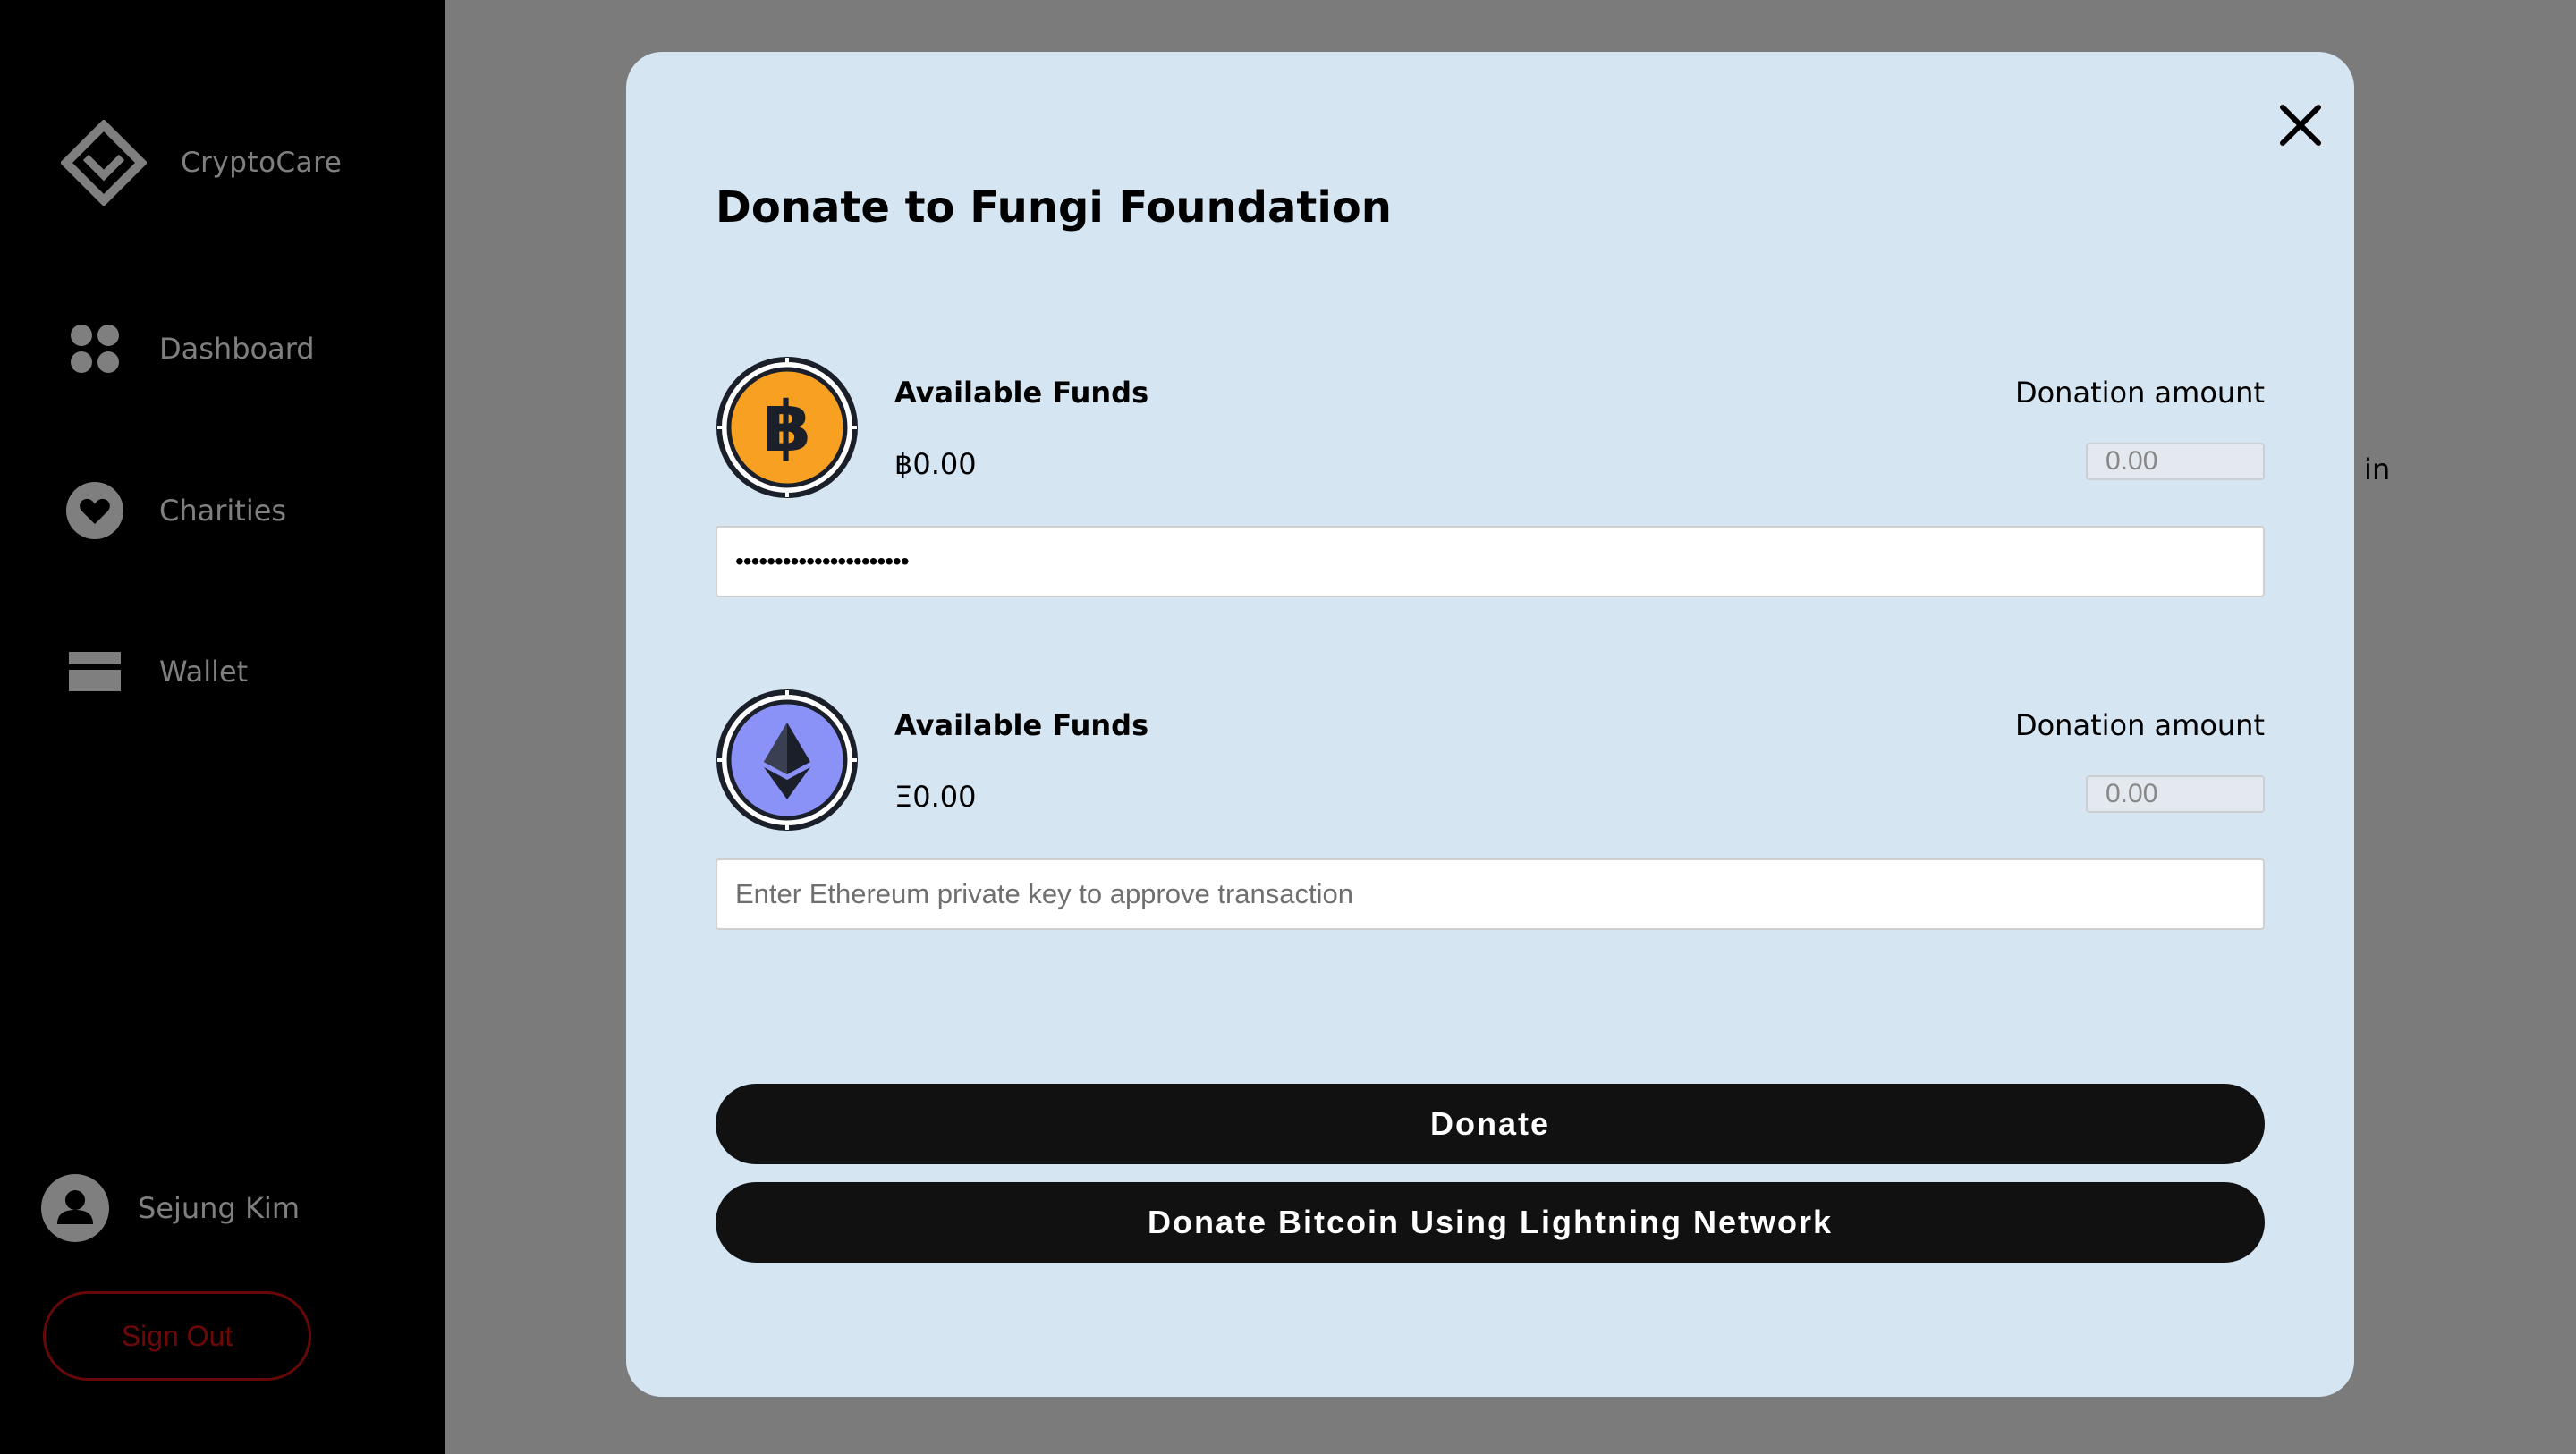  What do you see at coordinates (1021, 393) in the screenshot?
I see `btc-funds-label: Available Funds` at bounding box center [1021, 393].